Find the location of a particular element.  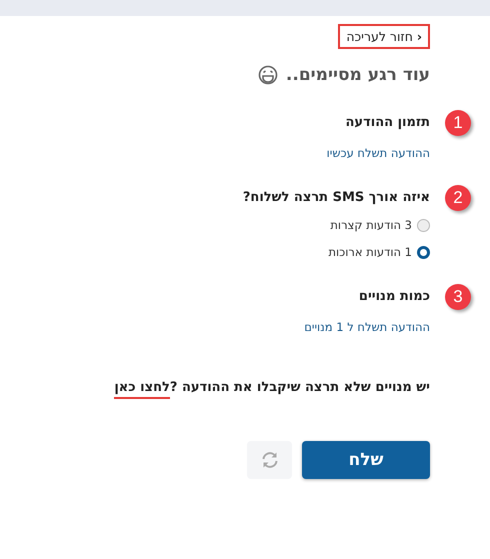

step-number-badge: 3 is located at coordinates (458, 297).